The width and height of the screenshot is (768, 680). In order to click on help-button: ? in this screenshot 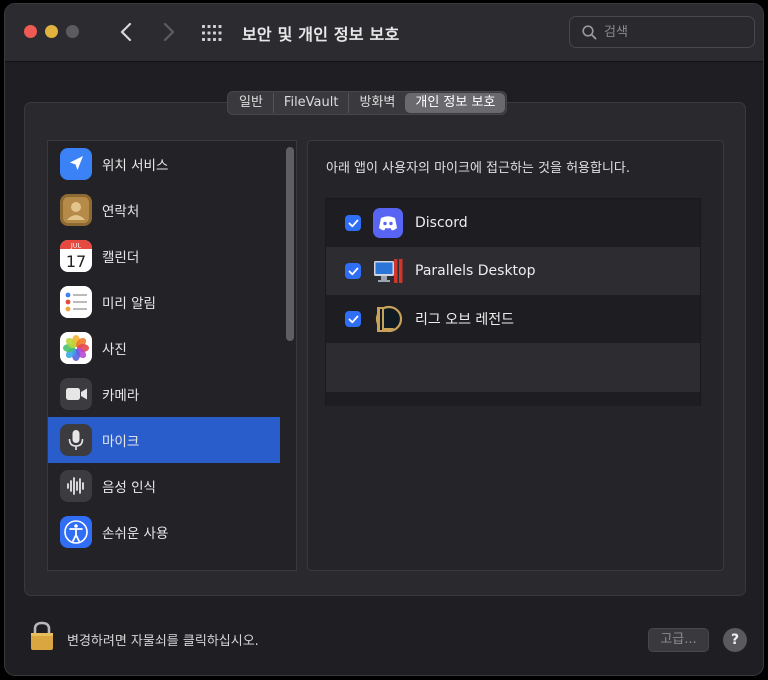, I will do `click(735, 640)`.